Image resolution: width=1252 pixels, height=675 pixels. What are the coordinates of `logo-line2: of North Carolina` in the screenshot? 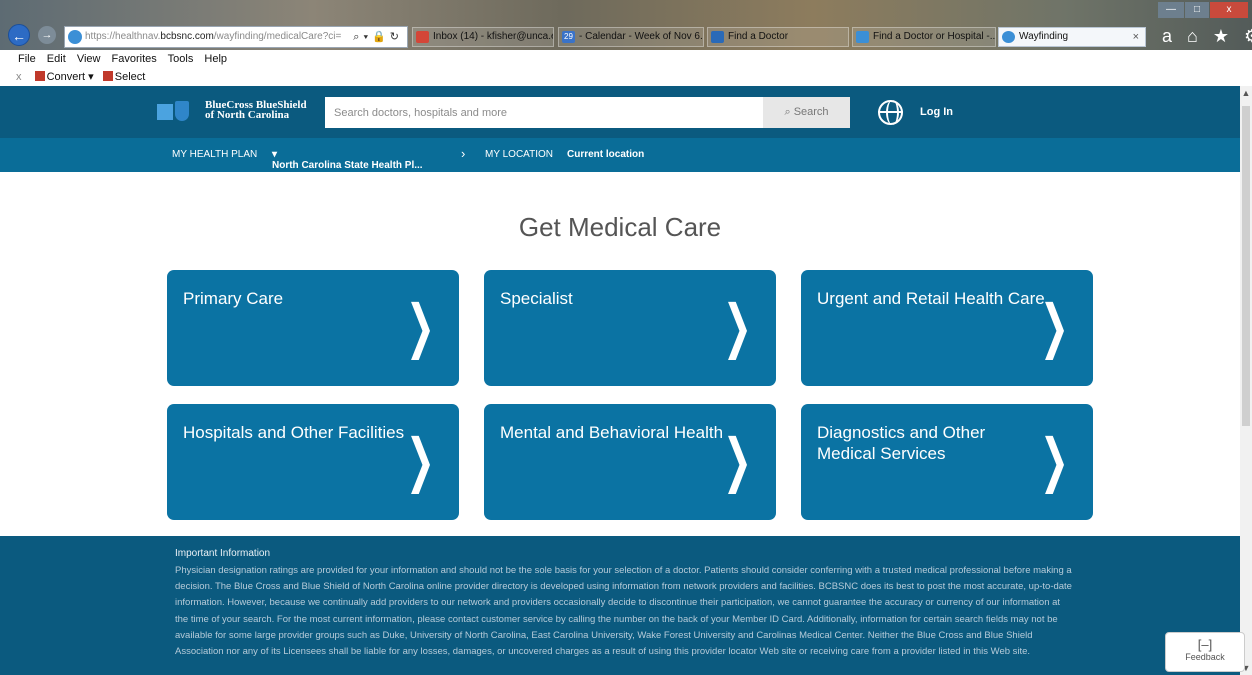 It's located at (247, 115).